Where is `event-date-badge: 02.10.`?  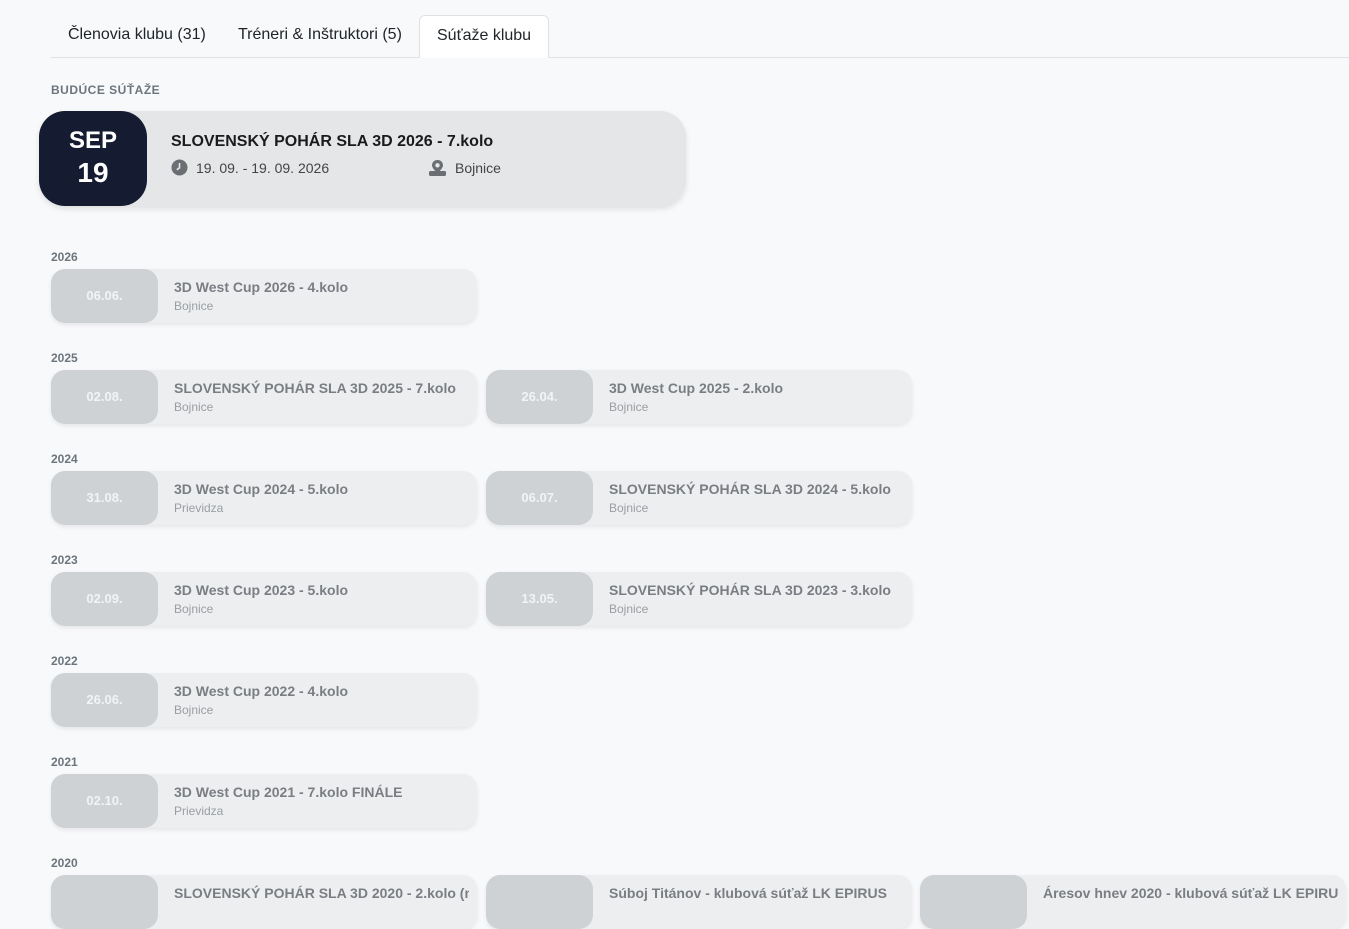
event-date-badge: 02.10. is located at coordinates (104, 801).